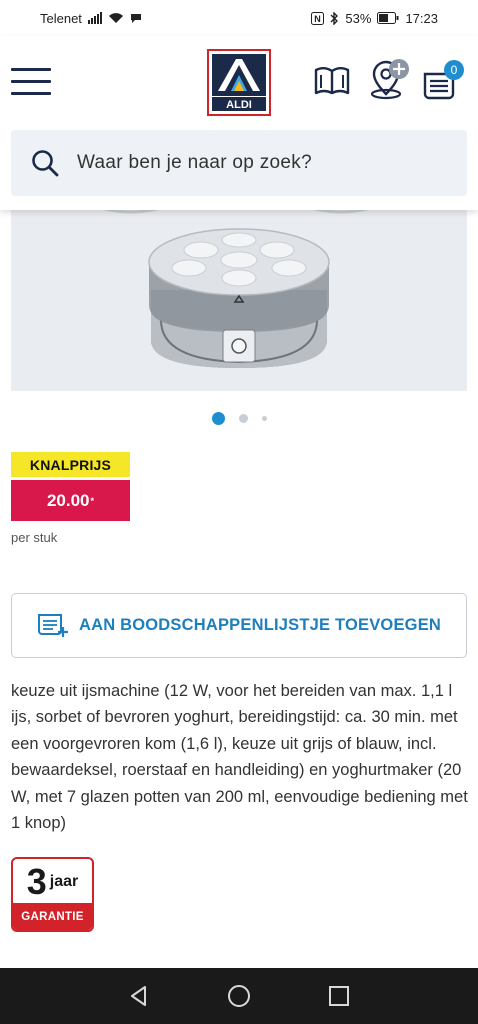 This screenshot has height=1024, width=478. I want to click on chat-icon, so click(135, 18).